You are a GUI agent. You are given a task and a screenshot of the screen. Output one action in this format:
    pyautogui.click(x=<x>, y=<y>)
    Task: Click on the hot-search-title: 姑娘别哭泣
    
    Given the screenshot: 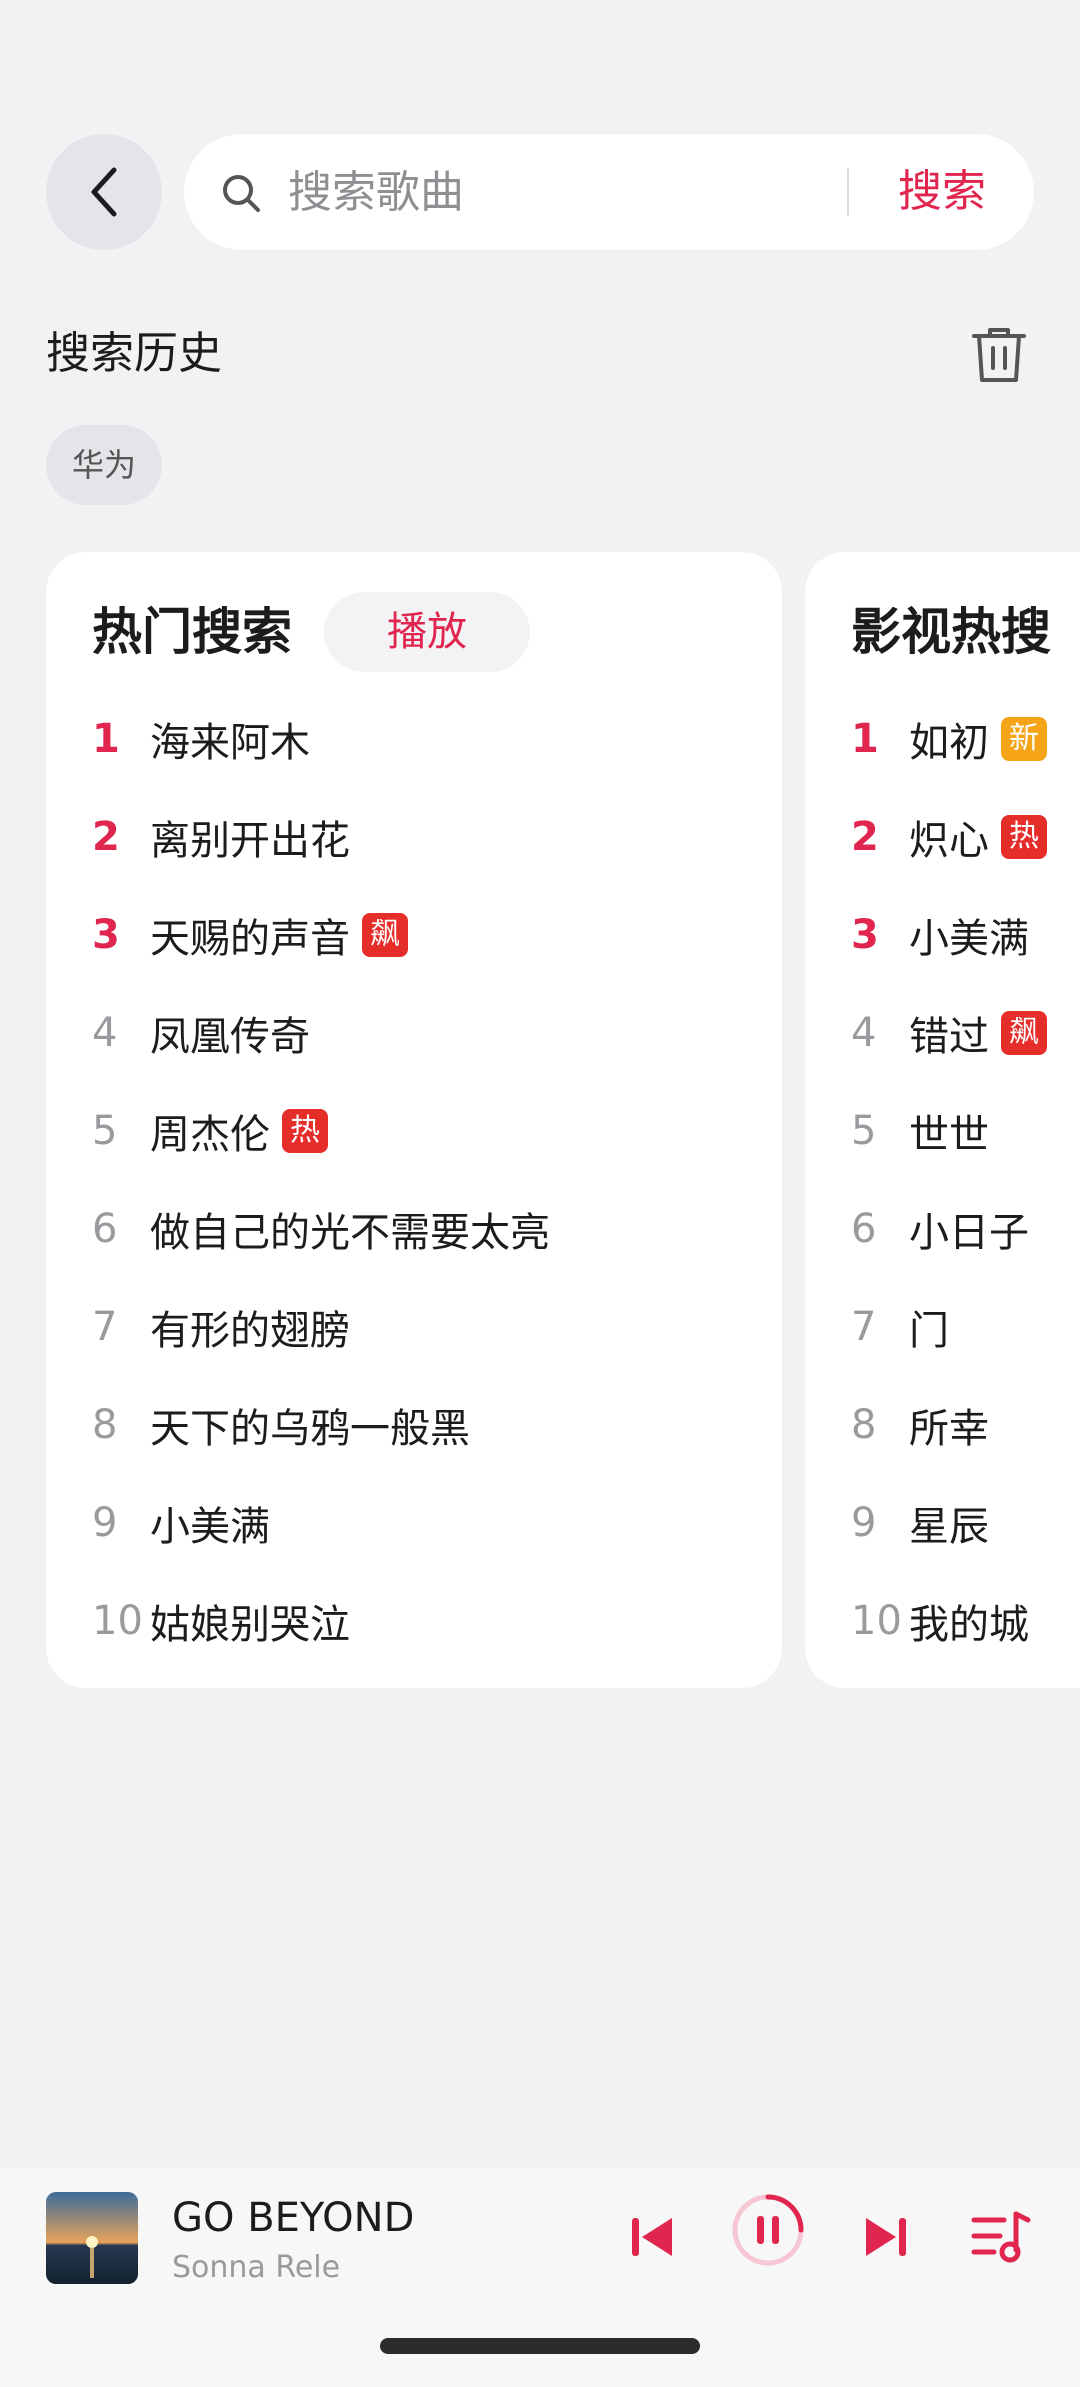 What is the action you would take?
    pyautogui.click(x=250, y=1625)
    